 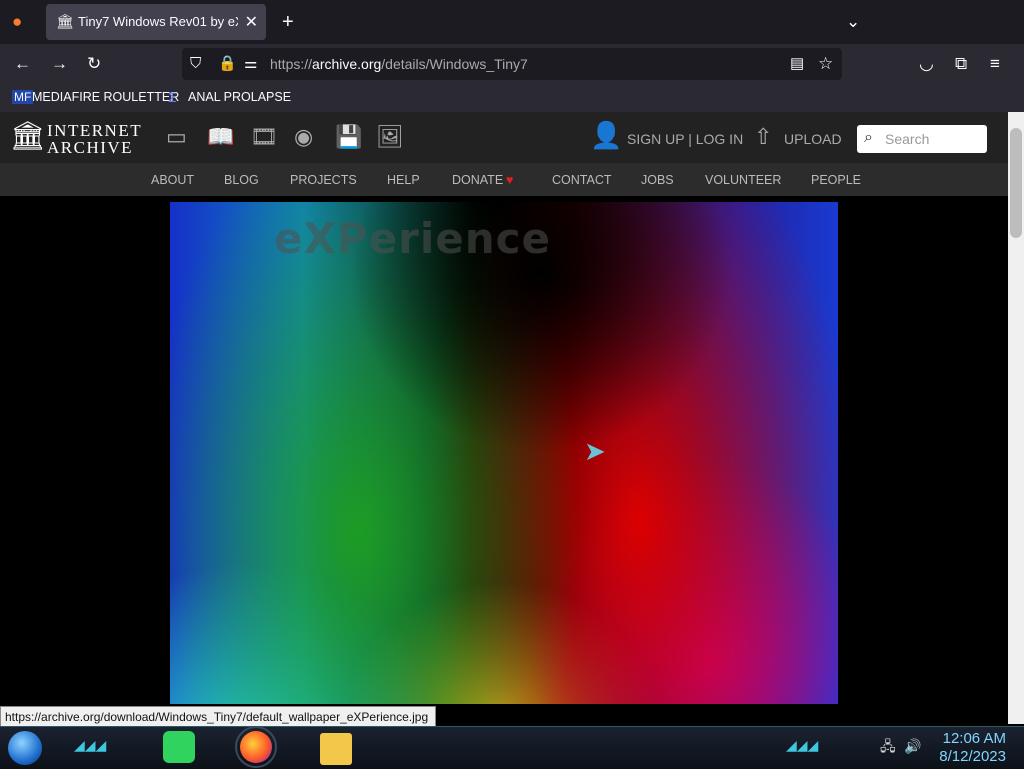 I want to click on upload-icon: ⇧, so click(x=763, y=137).